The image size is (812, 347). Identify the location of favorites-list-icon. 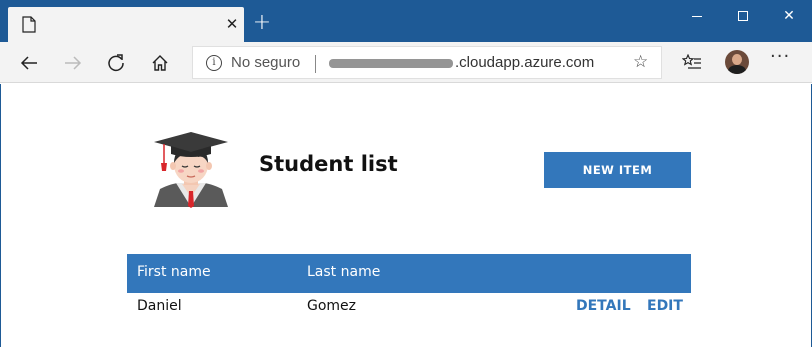
(691, 61).